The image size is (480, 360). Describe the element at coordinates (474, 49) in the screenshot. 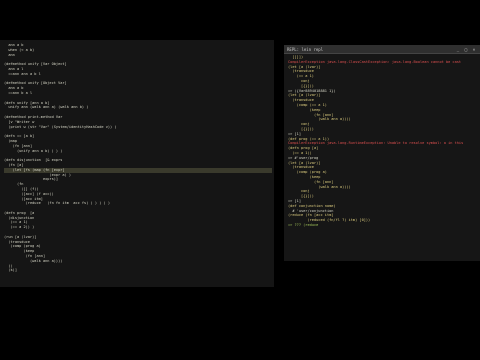

I see `close-icon: ×` at that location.